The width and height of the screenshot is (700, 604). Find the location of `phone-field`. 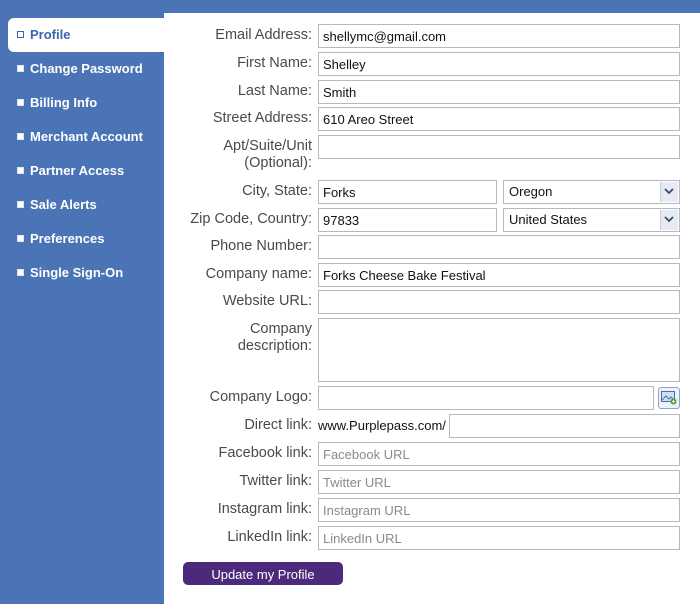

phone-field is located at coordinates (499, 247).